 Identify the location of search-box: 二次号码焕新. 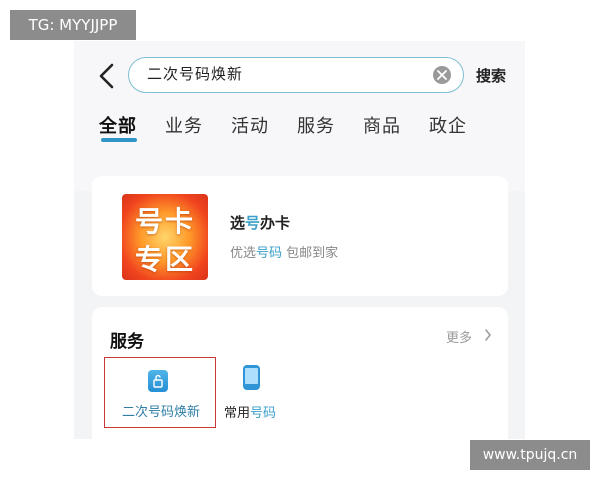
(296, 75).